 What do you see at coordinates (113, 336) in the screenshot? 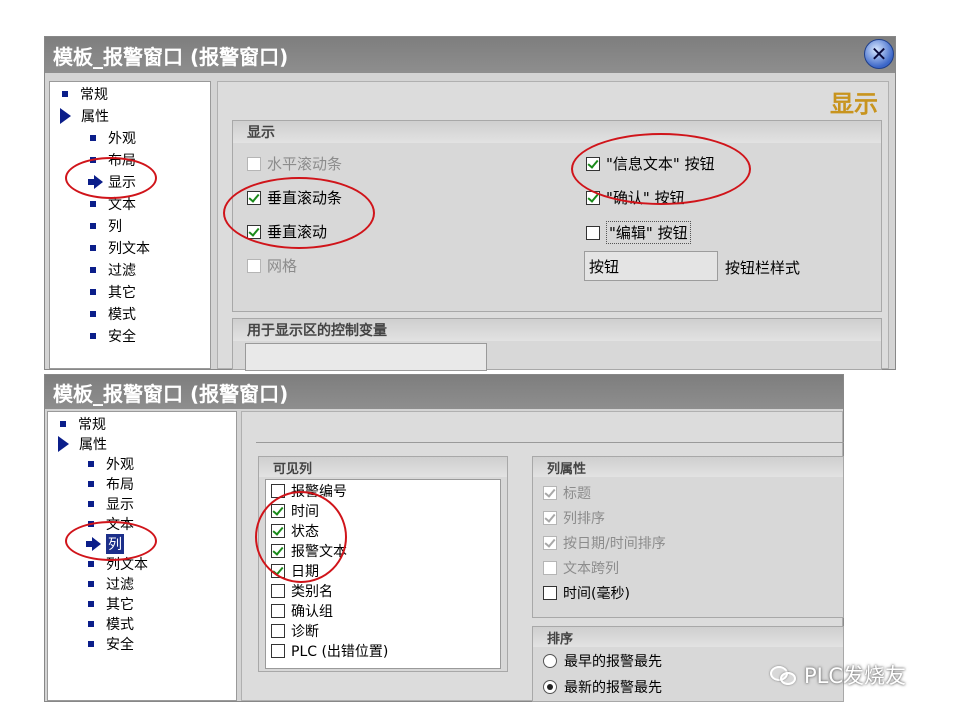
I see `top-nav-item-security: 安全` at bounding box center [113, 336].